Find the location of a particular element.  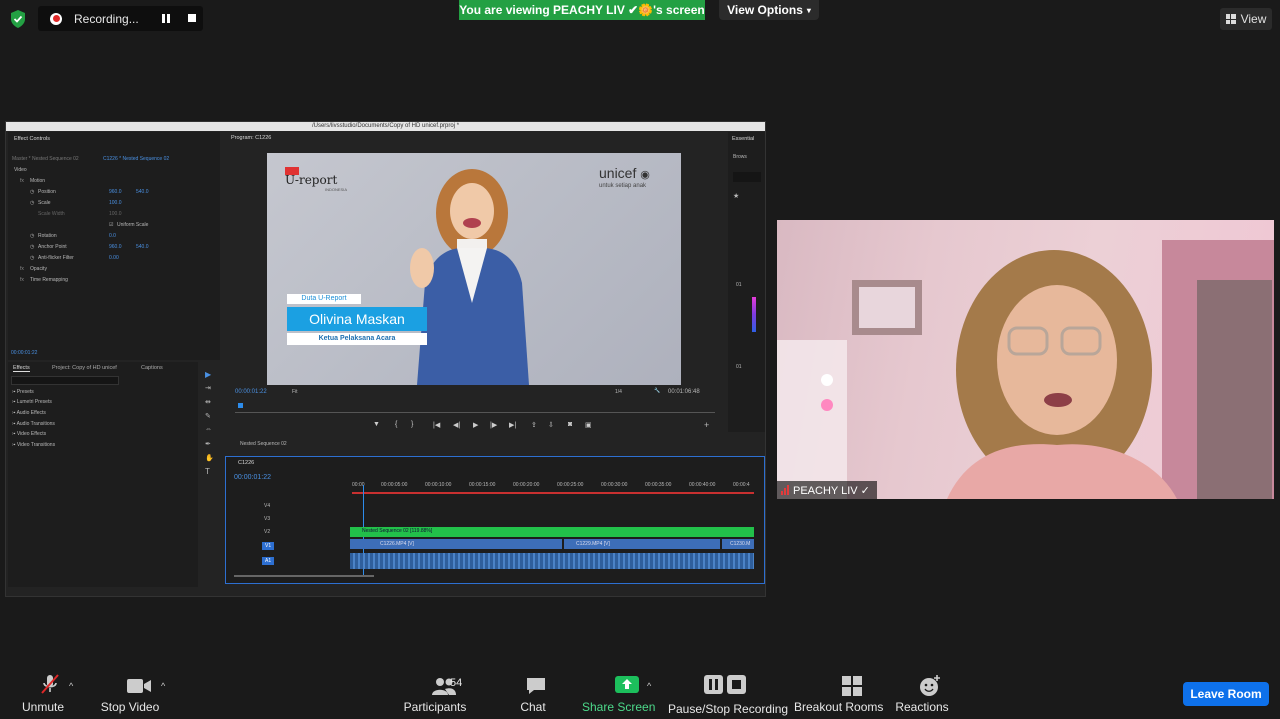

mark-out-icon: } is located at coordinates (412, 424).